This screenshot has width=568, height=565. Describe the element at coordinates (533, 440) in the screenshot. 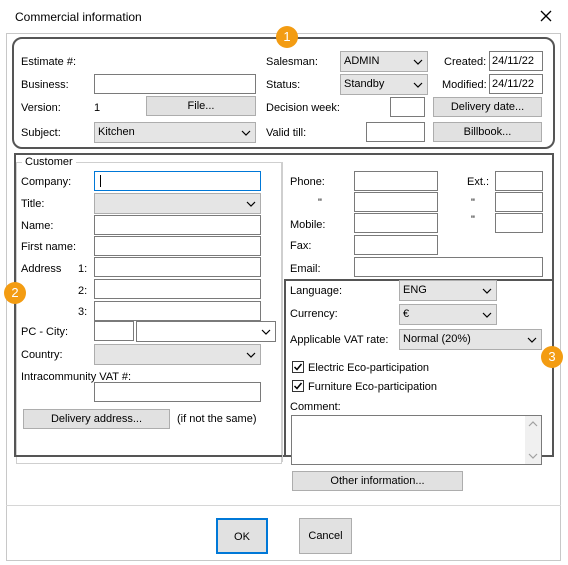

I see `comment-scrollbar` at that location.